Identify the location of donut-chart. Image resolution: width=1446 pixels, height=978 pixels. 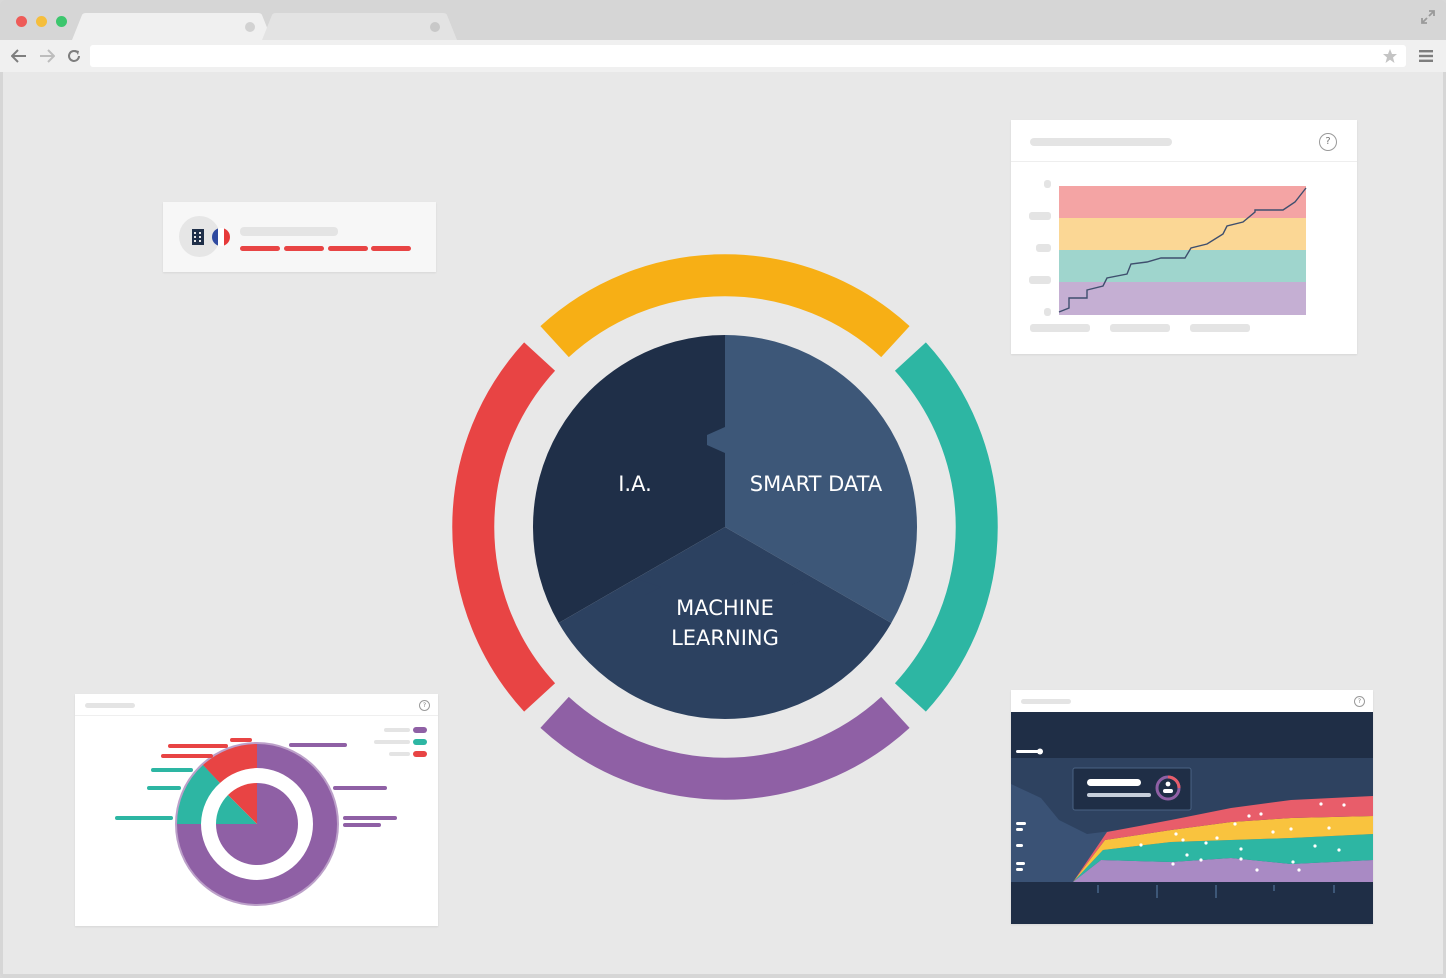
(271, 816).